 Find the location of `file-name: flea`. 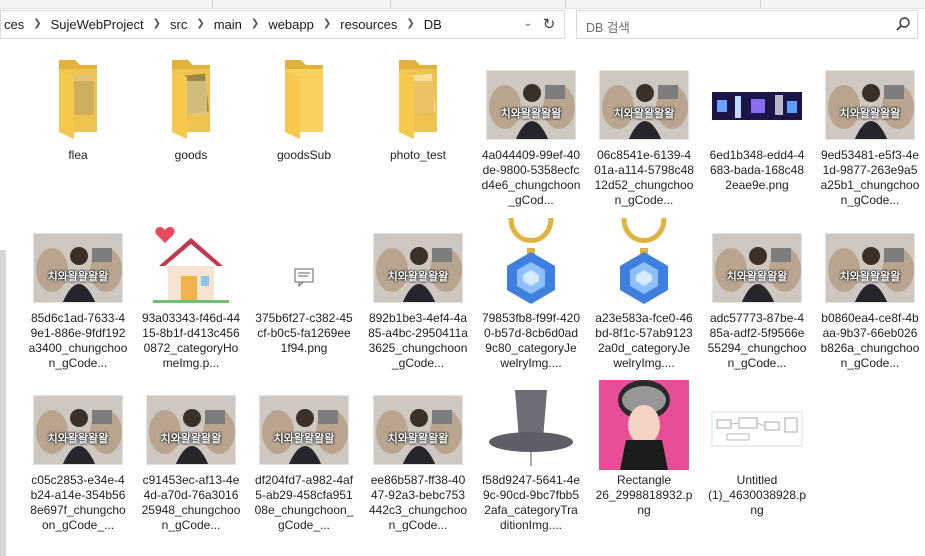

file-name: flea is located at coordinates (78, 155).